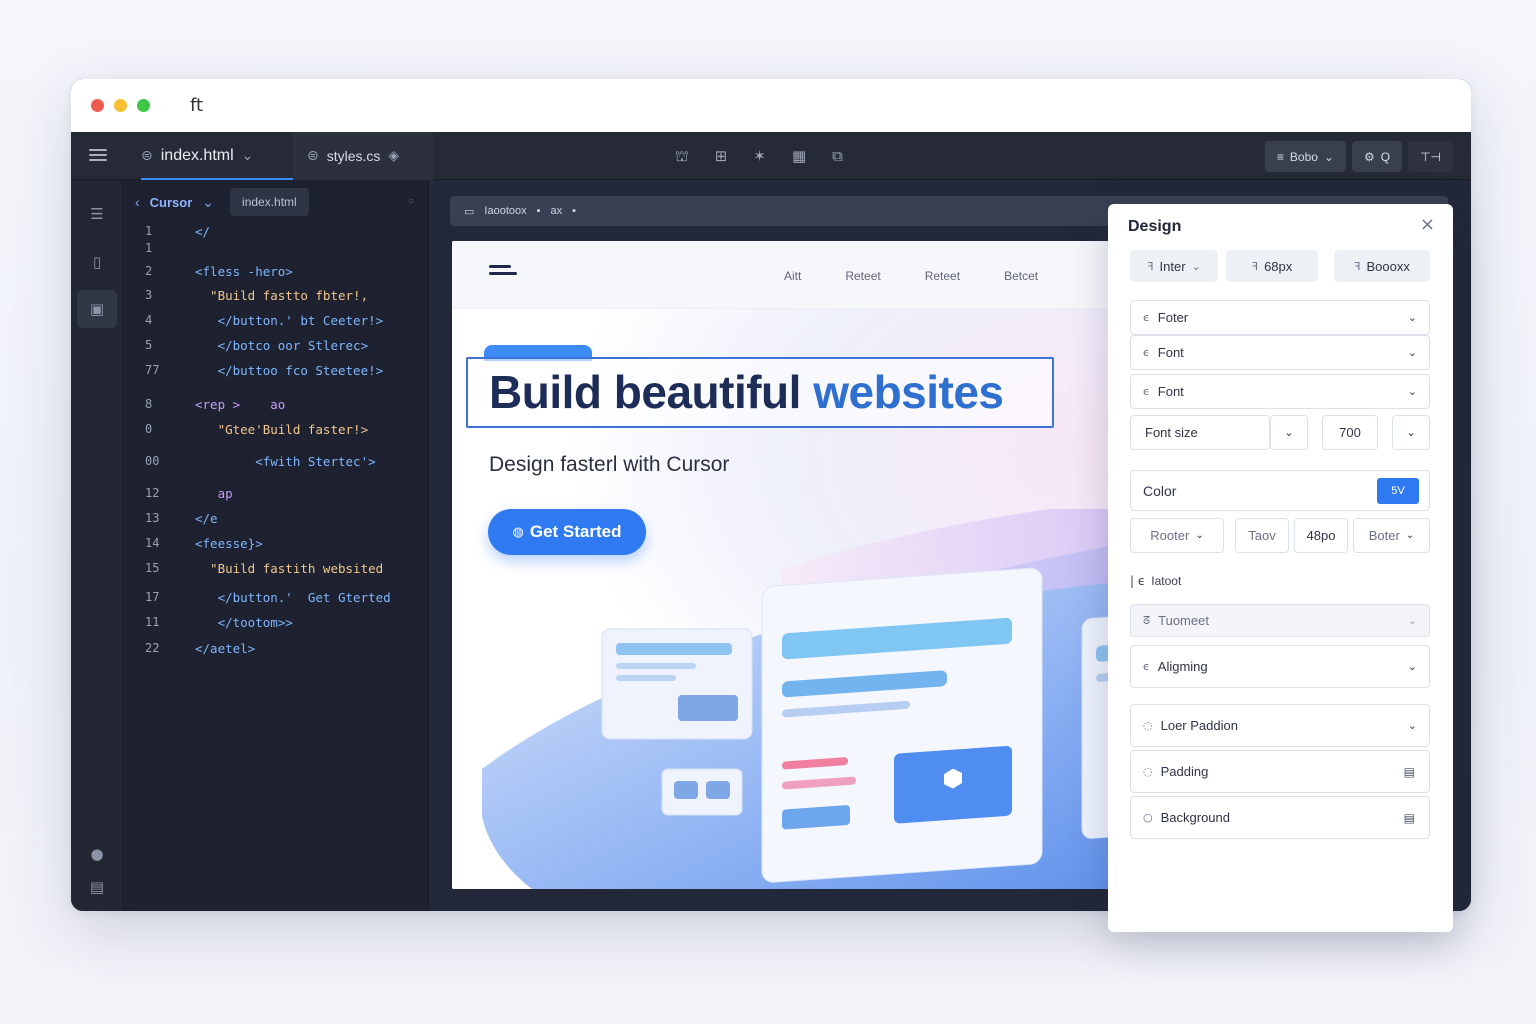 The height and width of the screenshot is (1024, 1536). I want to click on select-field-1: ϵ Foter ⌄, so click(1280, 317).